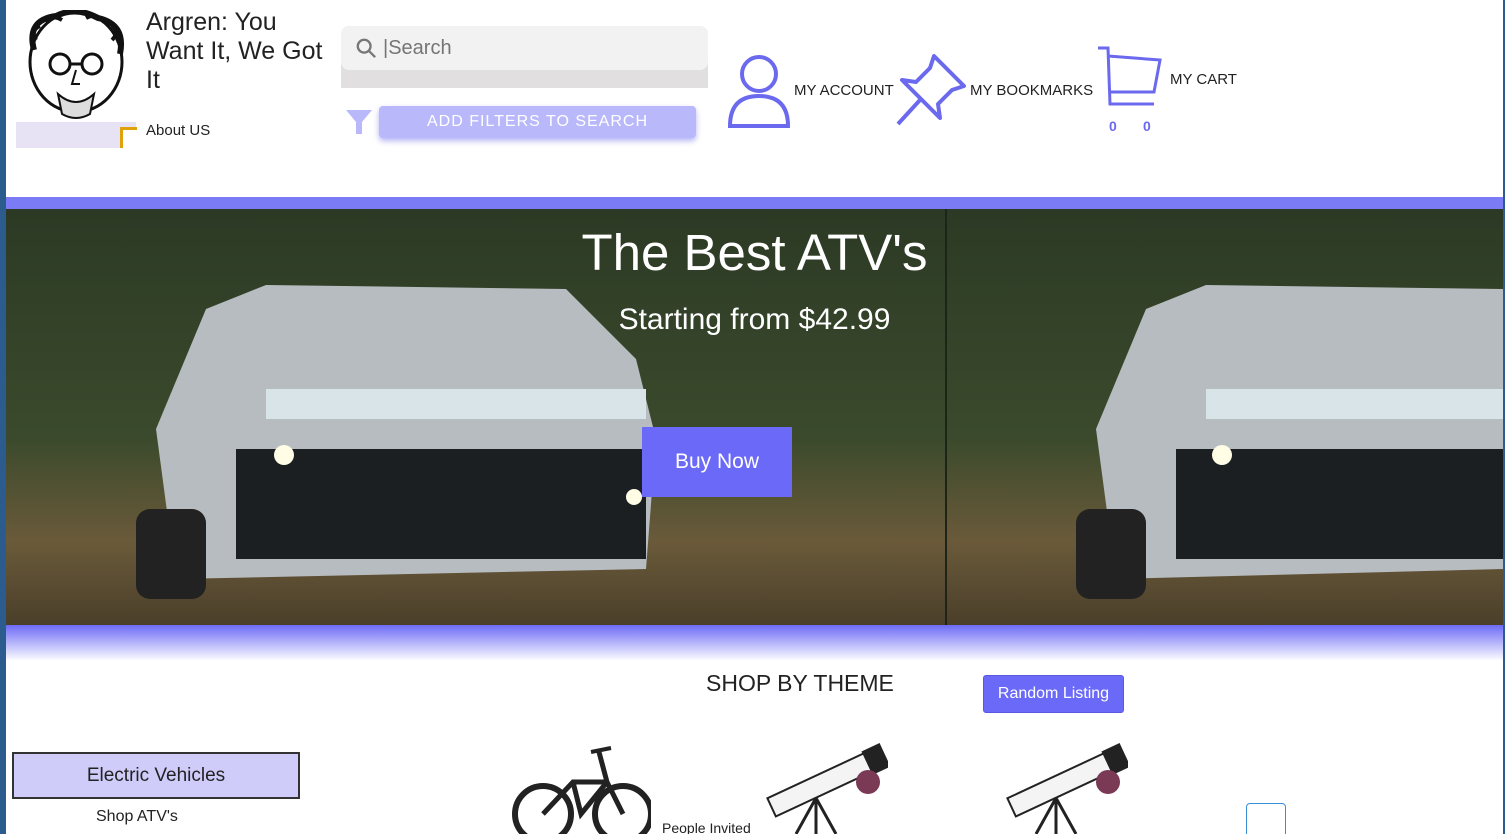 This screenshot has width=1505, height=834. What do you see at coordinates (359, 122) in the screenshot?
I see `filter-icon` at bounding box center [359, 122].